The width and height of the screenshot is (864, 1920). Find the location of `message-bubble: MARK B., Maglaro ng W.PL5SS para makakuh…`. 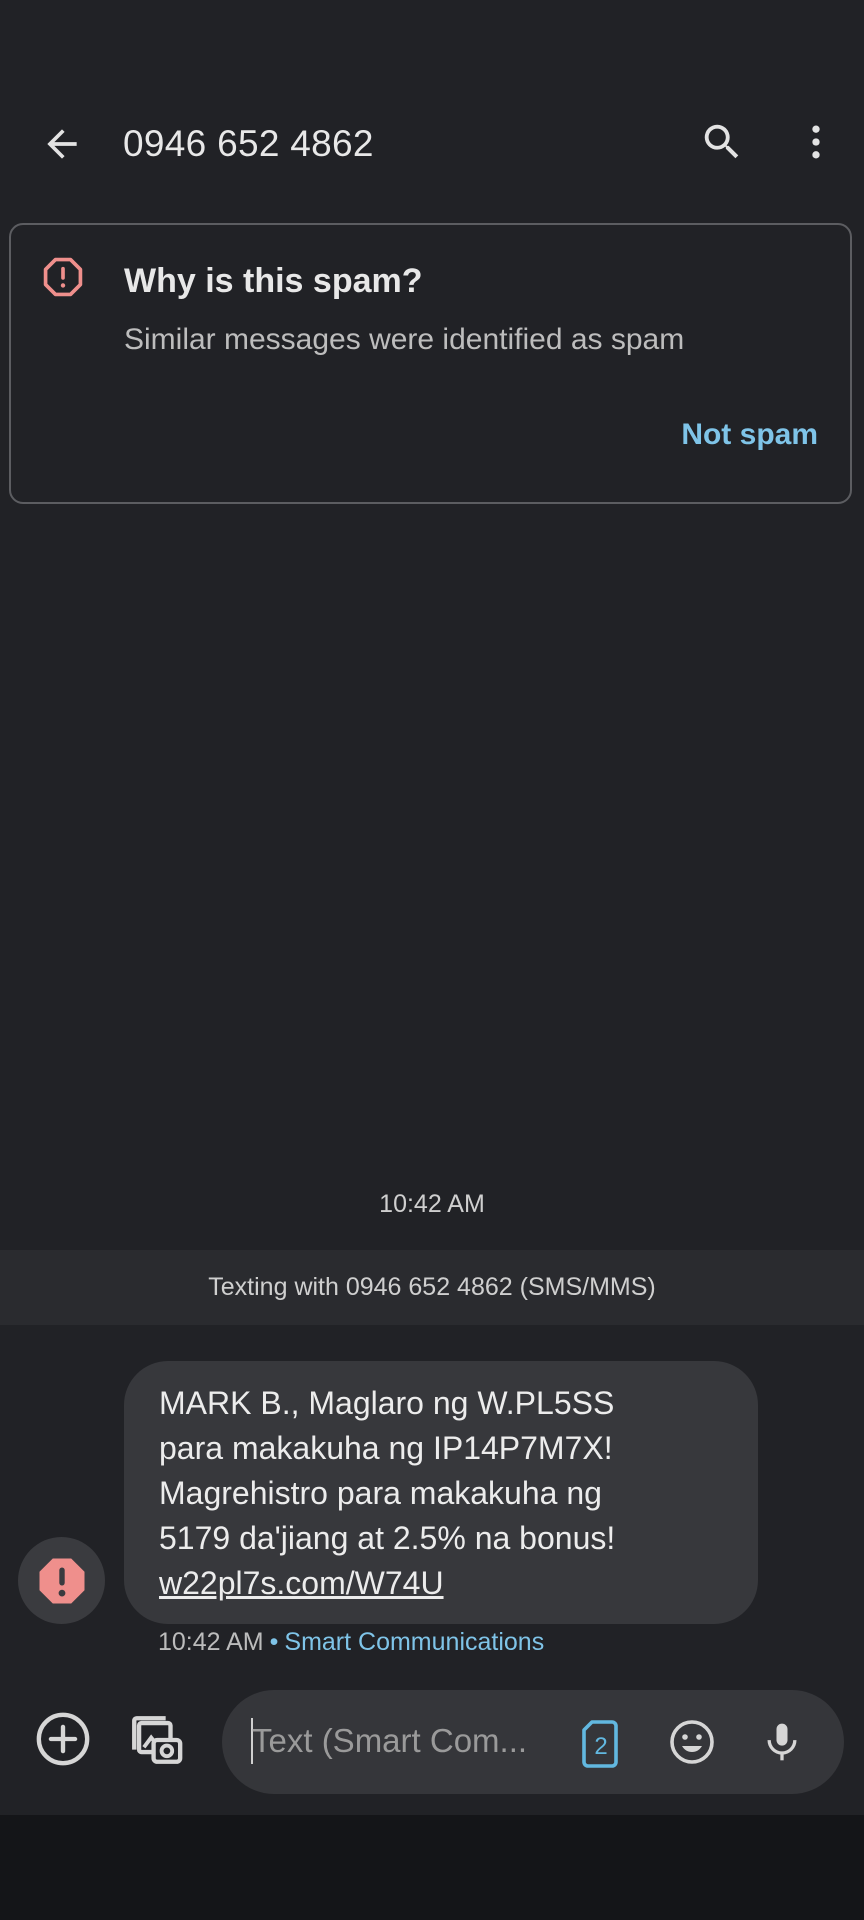

message-bubble: MARK B., Maglaro ng W.PL5SS para makakuh… is located at coordinates (441, 1492).